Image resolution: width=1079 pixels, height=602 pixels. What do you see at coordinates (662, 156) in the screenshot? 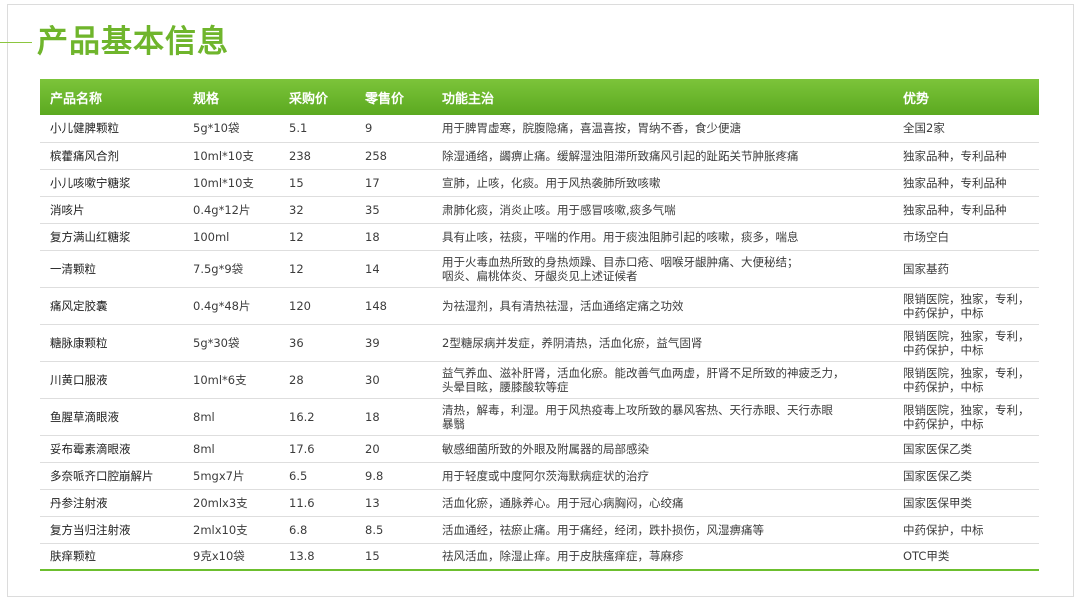
I see `indications-cell: 除湿通络，蠲痹止痛。缓解湿浊阻滞所致痛风引起的趾跖关节肿胀疼痛` at bounding box center [662, 156].